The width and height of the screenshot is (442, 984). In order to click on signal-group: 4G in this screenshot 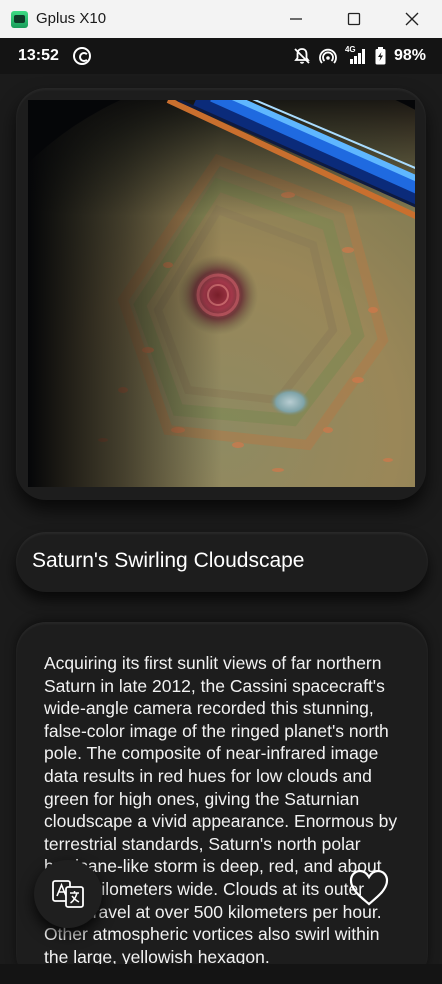, I will do `click(356, 55)`.